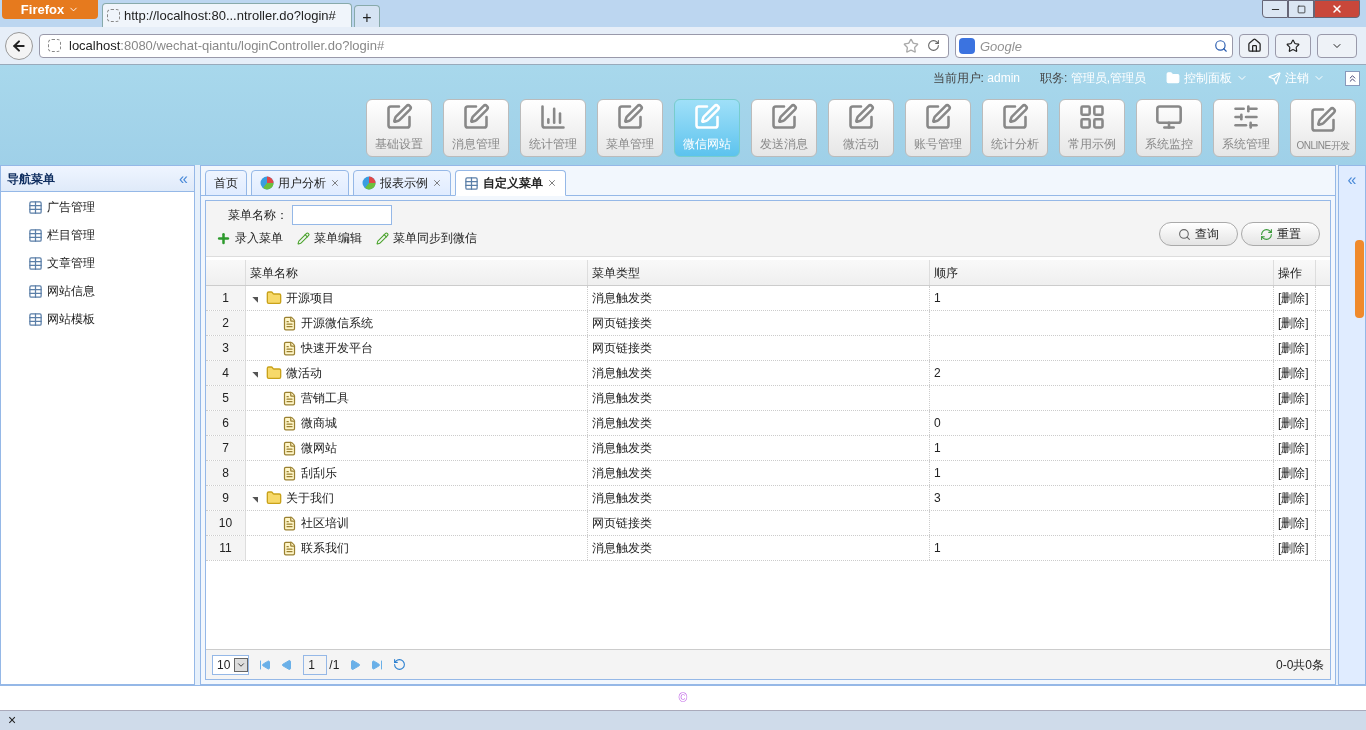  Describe the element at coordinates (319, 448) in the screenshot. I see `menu-name-cell-text: 微网站` at that location.